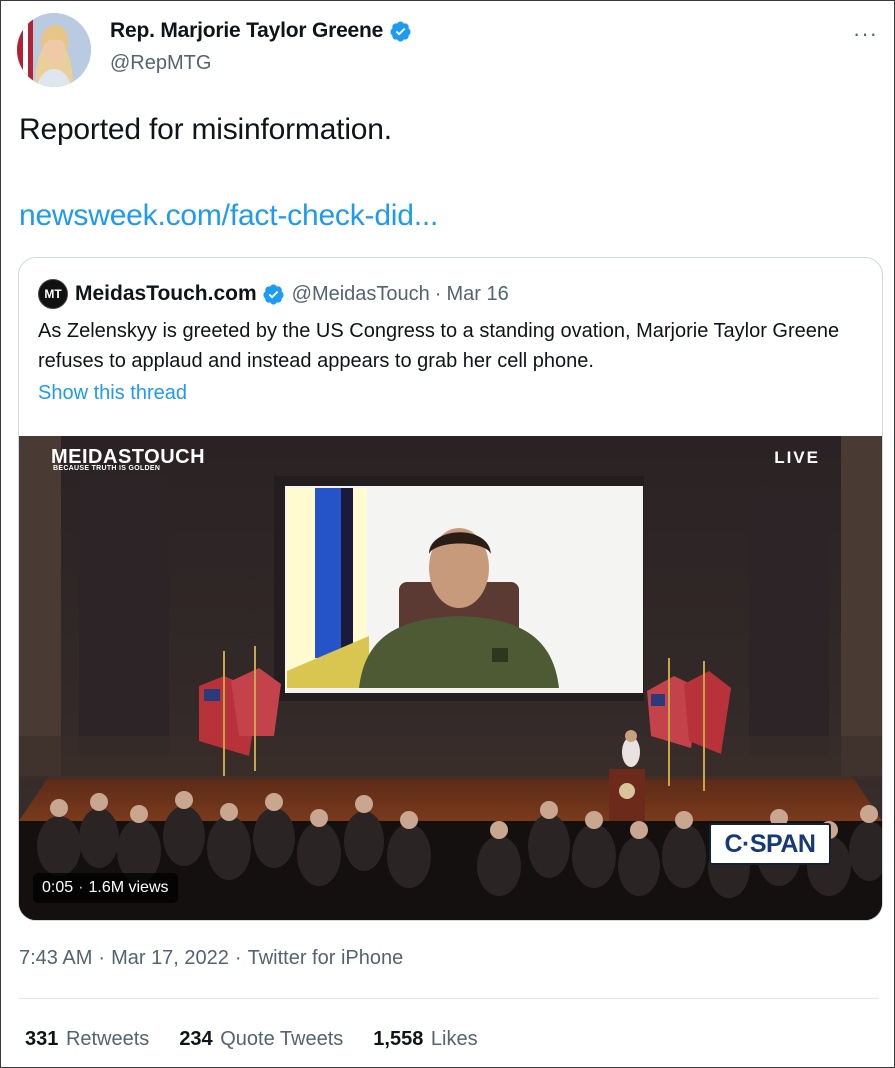 This screenshot has width=895, height=1068. I want to click on divider, so click(449, 998).